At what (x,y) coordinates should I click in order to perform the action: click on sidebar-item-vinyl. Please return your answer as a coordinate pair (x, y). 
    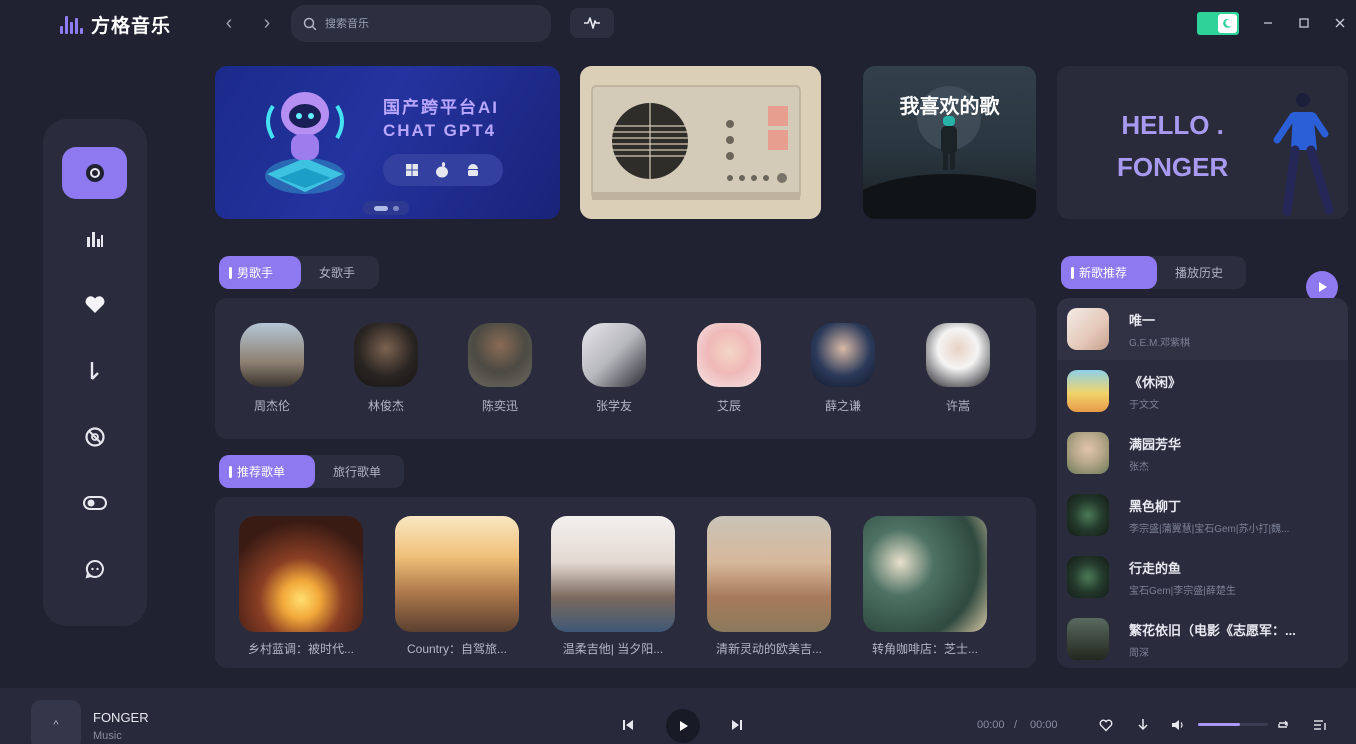
    Looking at the image, I should click on (94, 437).